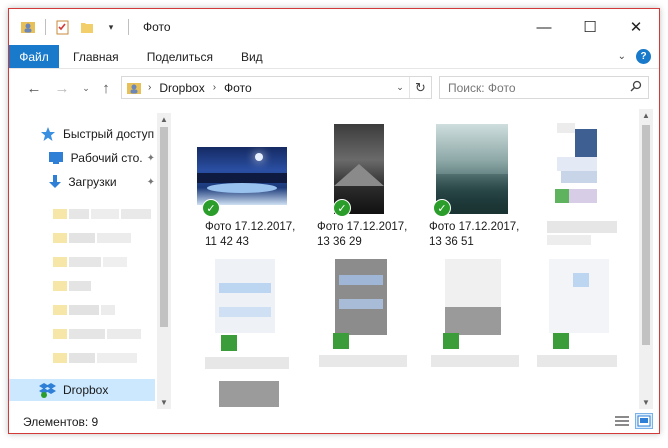 Image resolution: width=668 pixels, height=448 pixels. What do you see at coordinates (259, 157) in the screenshot?
I see `moon-shape` at bounding box center [259, 157].